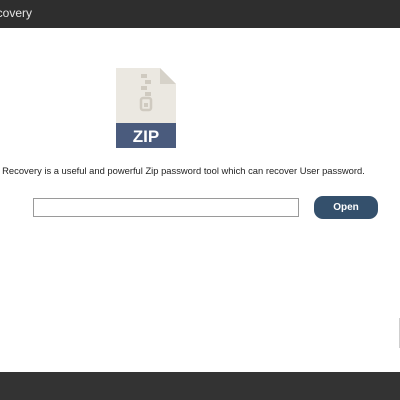 This screenshot has width=400, height=400. What do you see at coordinates (166, 207) in the screenshot?
I see `file-path-input` at bounding box center [166, 207].